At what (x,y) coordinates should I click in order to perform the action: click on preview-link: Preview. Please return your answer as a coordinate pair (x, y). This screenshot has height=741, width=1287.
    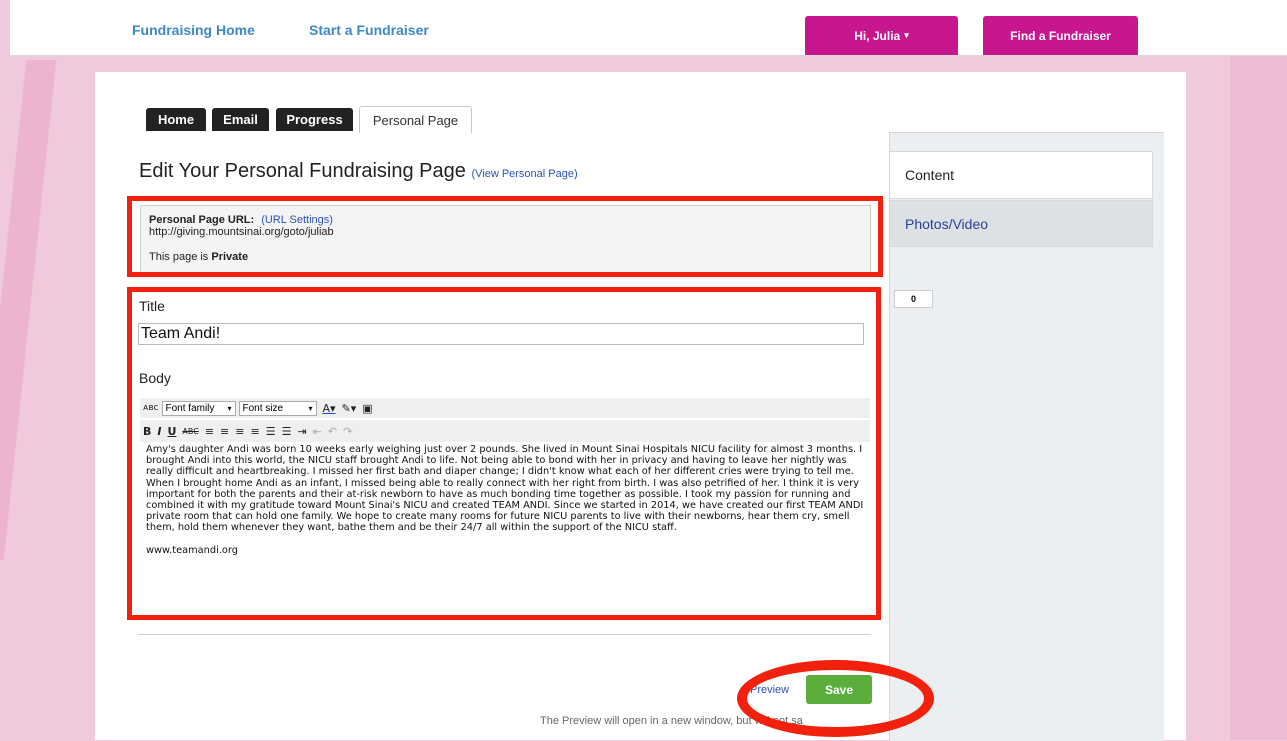
    Looking at the image, I should click on (769, 690).